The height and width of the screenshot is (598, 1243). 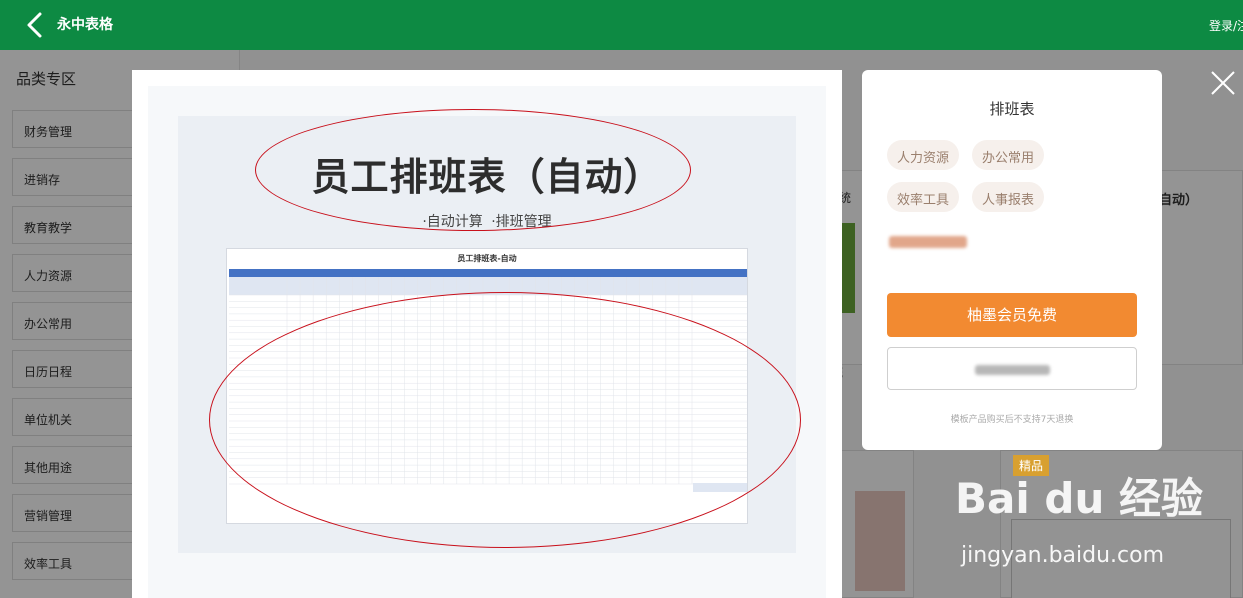 What do you see at coordinates (1226, 25) in the screenshot?
I see `login-link: 登录/注册` at bounding box center [1226, 25].